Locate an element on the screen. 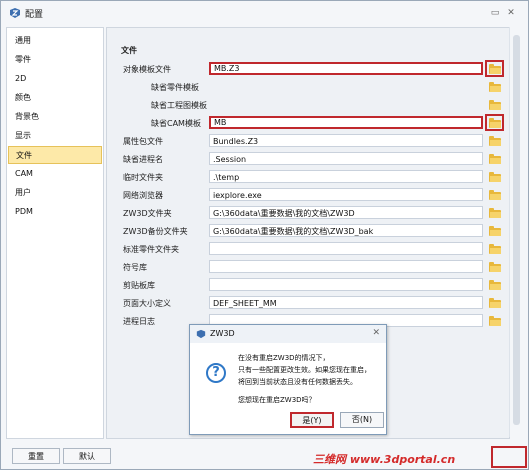 The width and height of the screenshot is (529, 470). setting-field: iexplore.exe is located at coordinates (346, 194).